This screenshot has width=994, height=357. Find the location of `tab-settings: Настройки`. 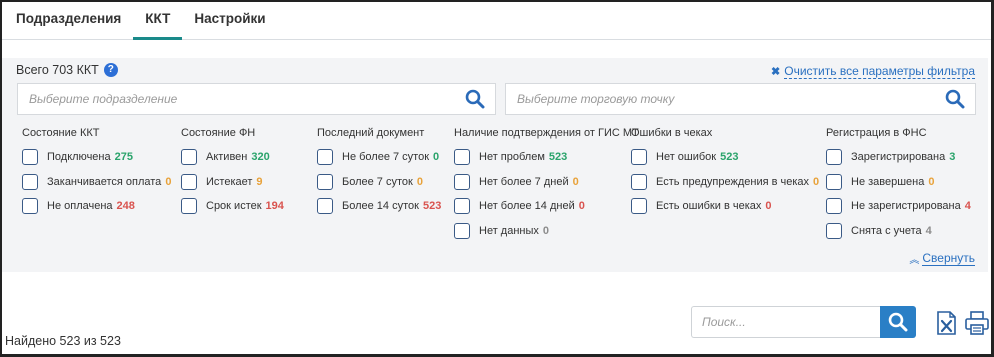

tab-settings: Настройки is located at coordinates (229, 20).